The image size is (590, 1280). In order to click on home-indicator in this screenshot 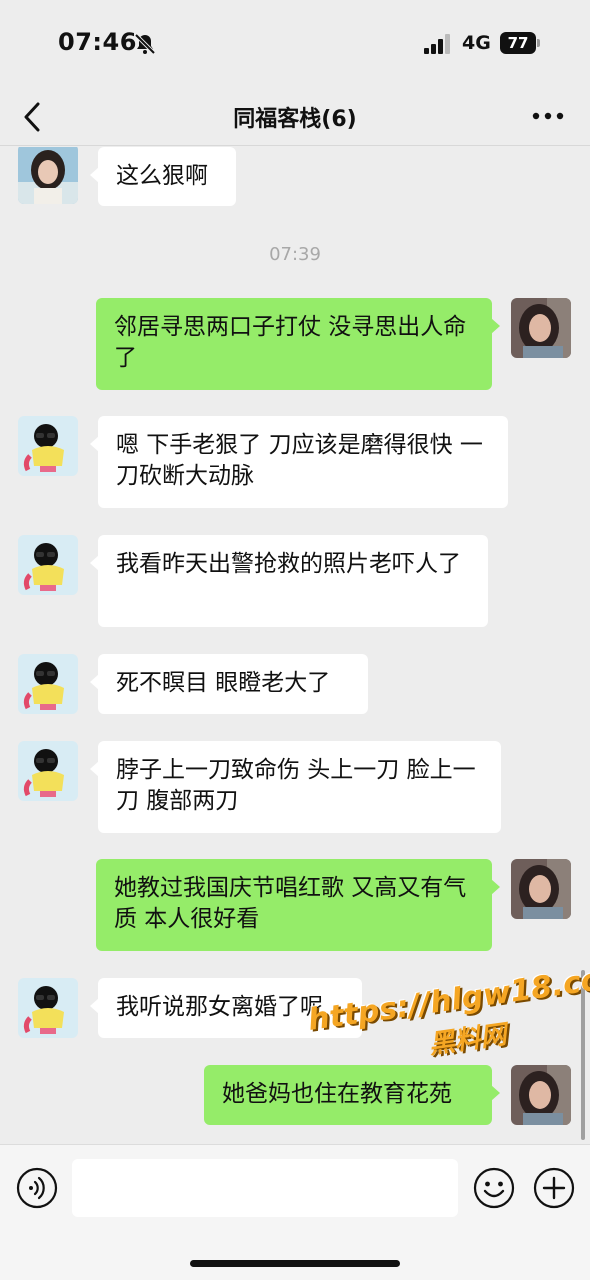, I will do `click(295, 1263)`.